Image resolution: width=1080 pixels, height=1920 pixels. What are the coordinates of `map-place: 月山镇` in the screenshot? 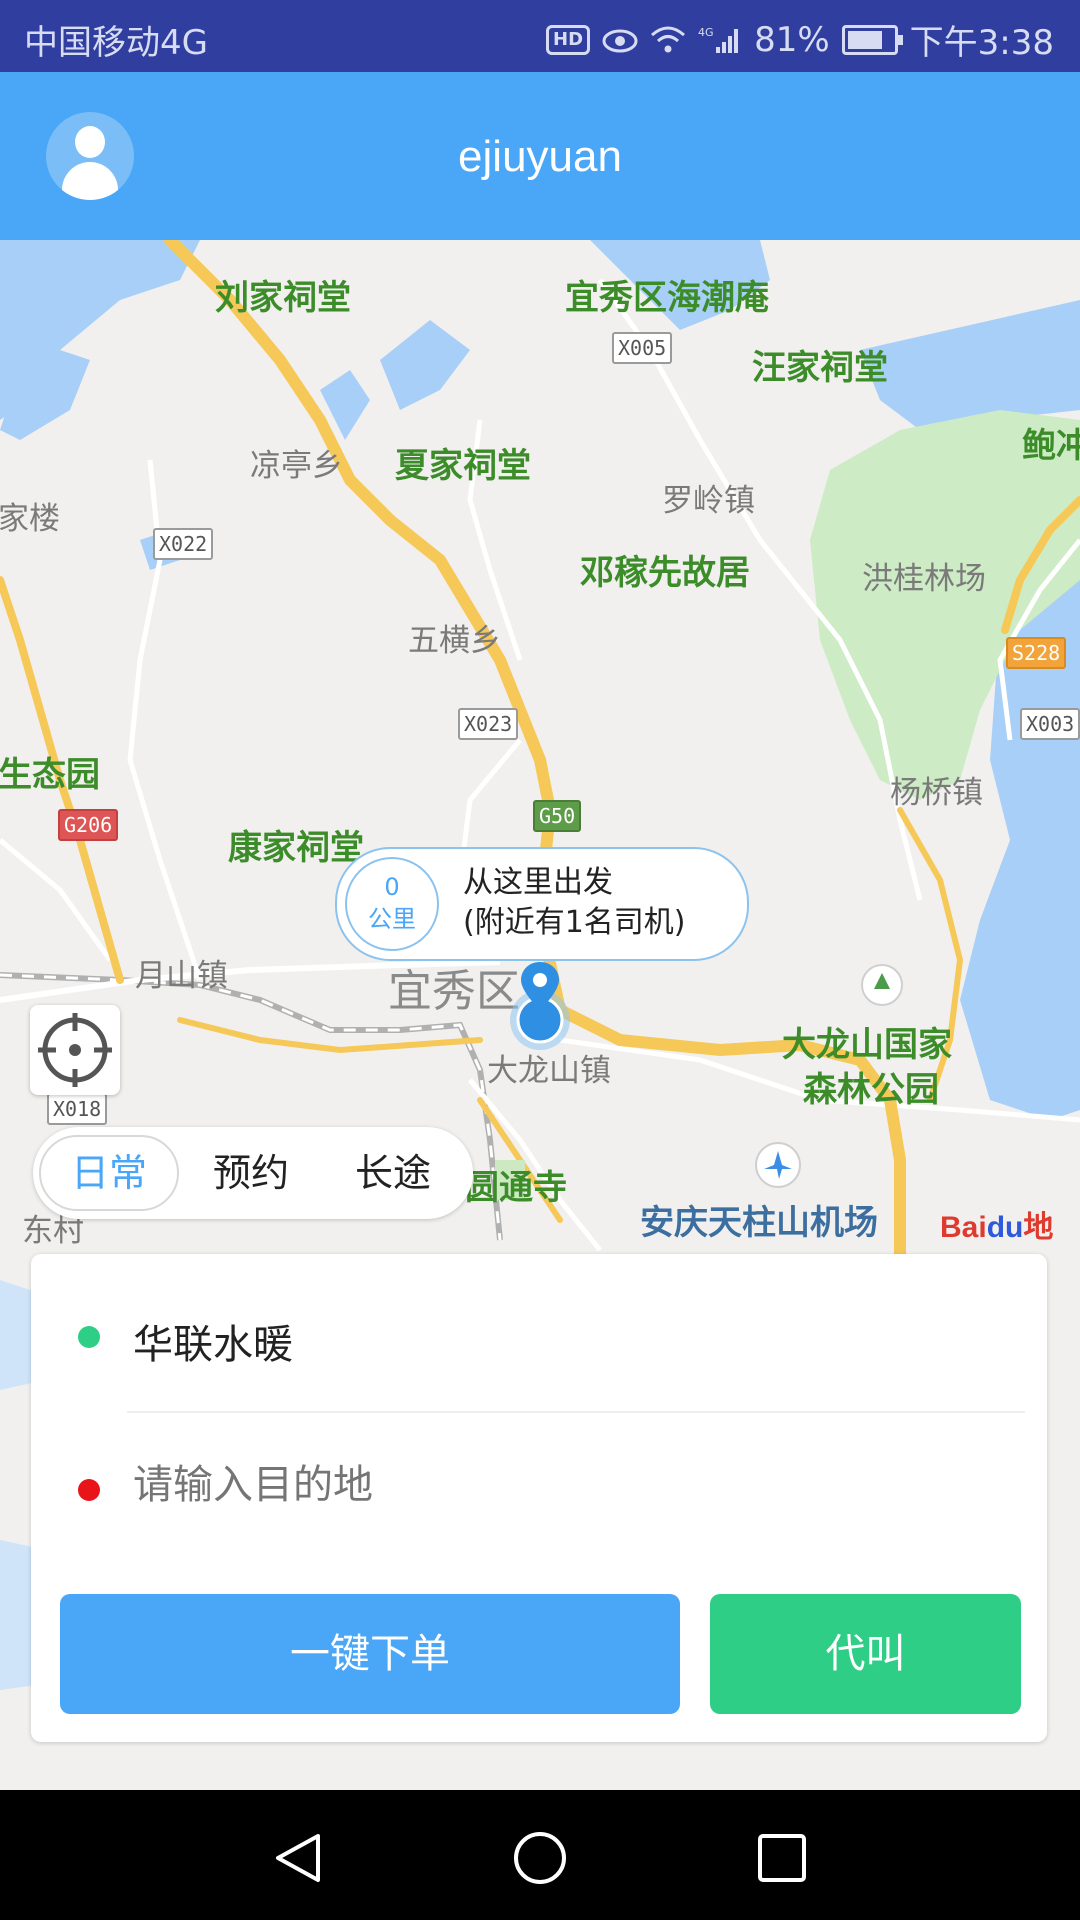 It's located at (181, 976).